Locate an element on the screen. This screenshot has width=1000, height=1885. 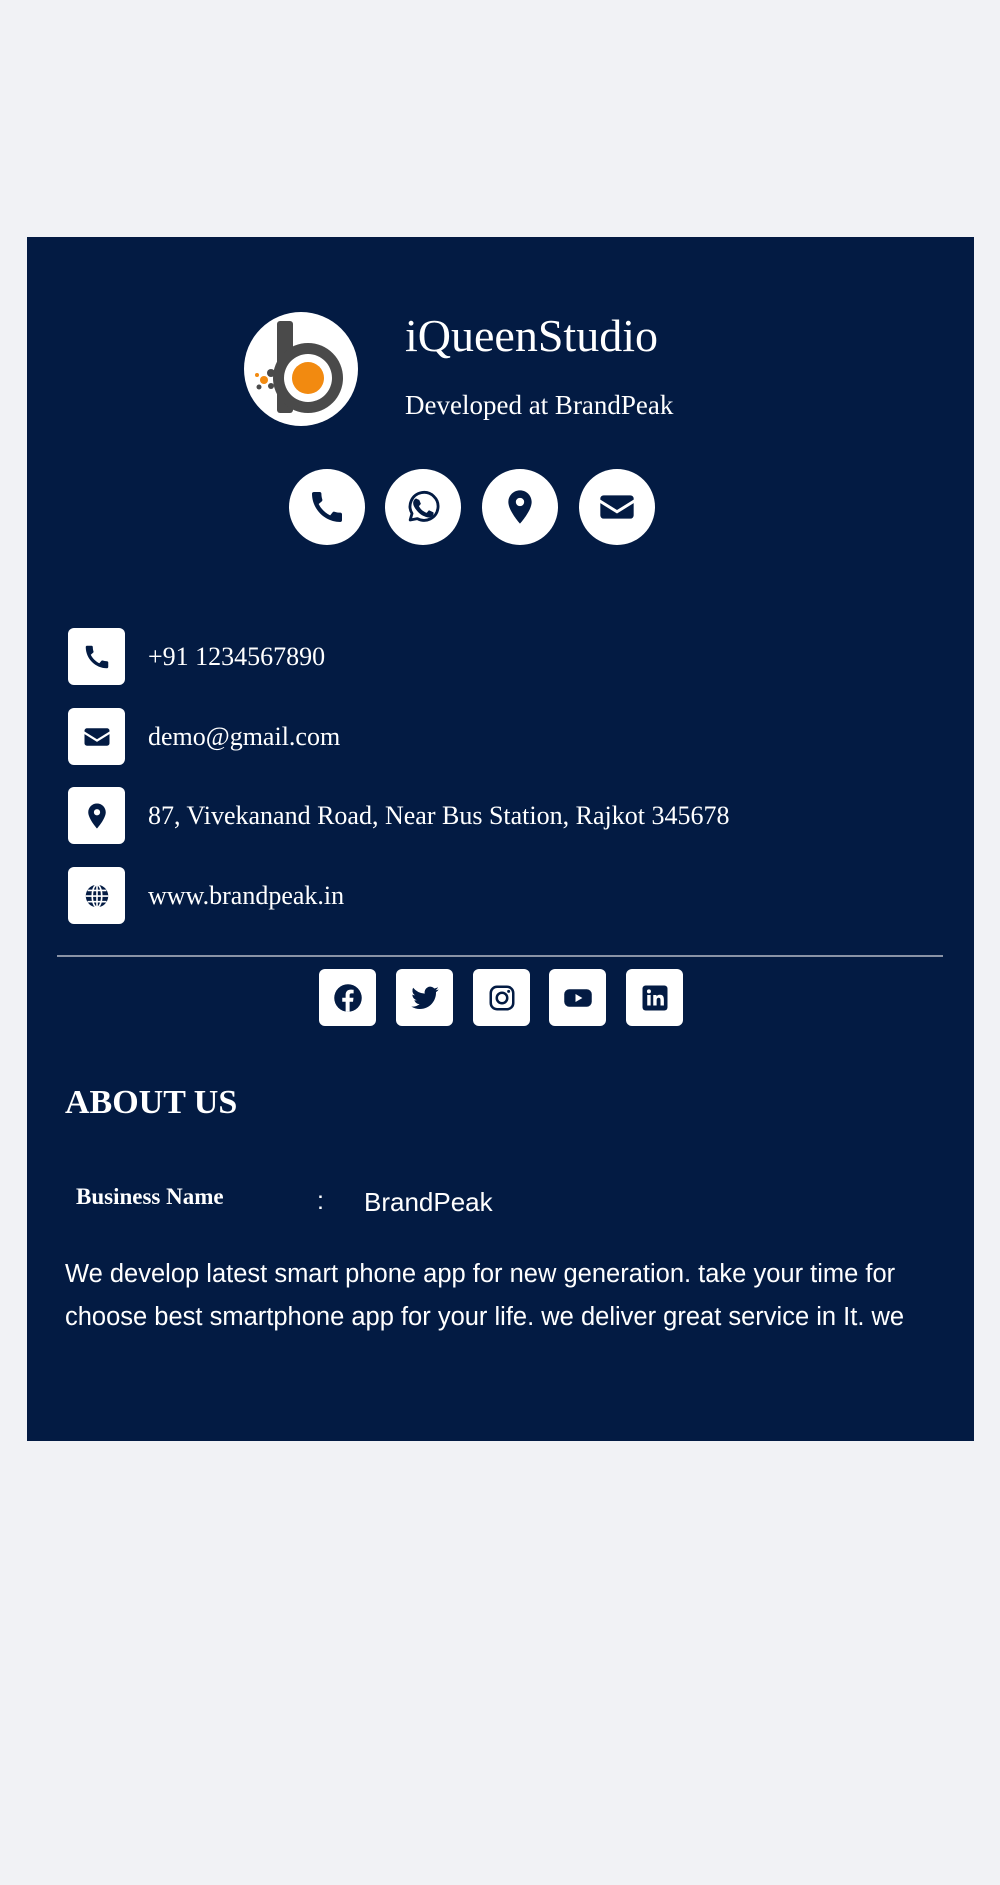
call-button is located at coordinates (327, 507).